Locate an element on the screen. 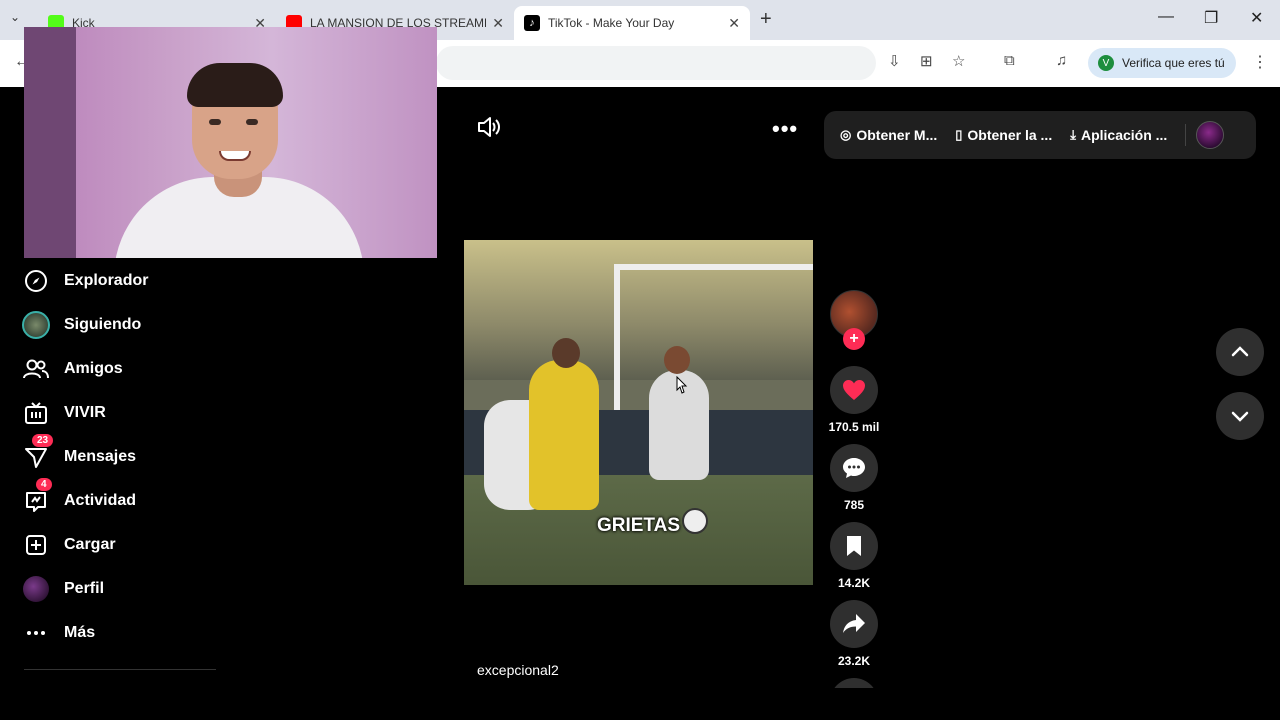 The width and height of the screenshot is (1280, 720). sidebar-item-mas: Más is located at coordinates (58, 633).